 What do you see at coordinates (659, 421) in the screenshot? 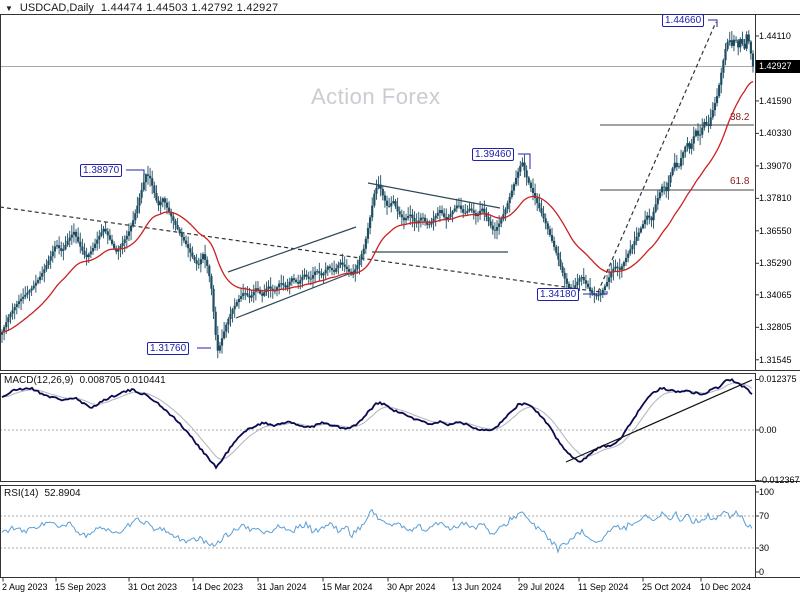
I see `macd-trendline` at bounding box center [659, 421].